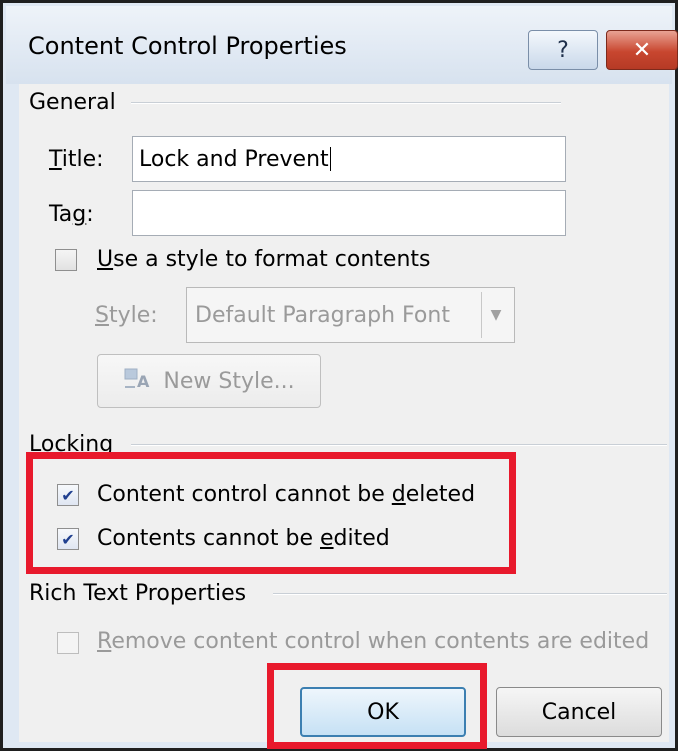 The width and height of the screenshot is (678, 751). What do you see at coordinates (349, 159) in the screenshot?
I see `title-field: Lock and Prevent` at bounding box center [349, 159].